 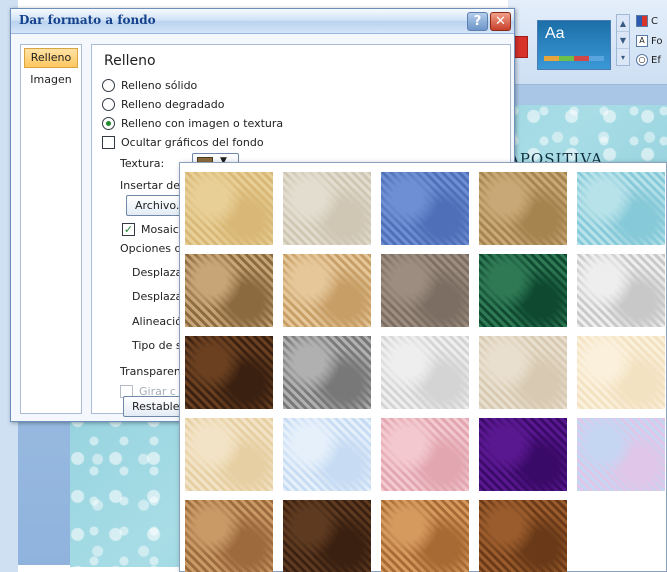 What do you see at coordinates (128, 229) in the screenshot?
I see `tile-checkbox: ✓` at bounding box center [128, 229].